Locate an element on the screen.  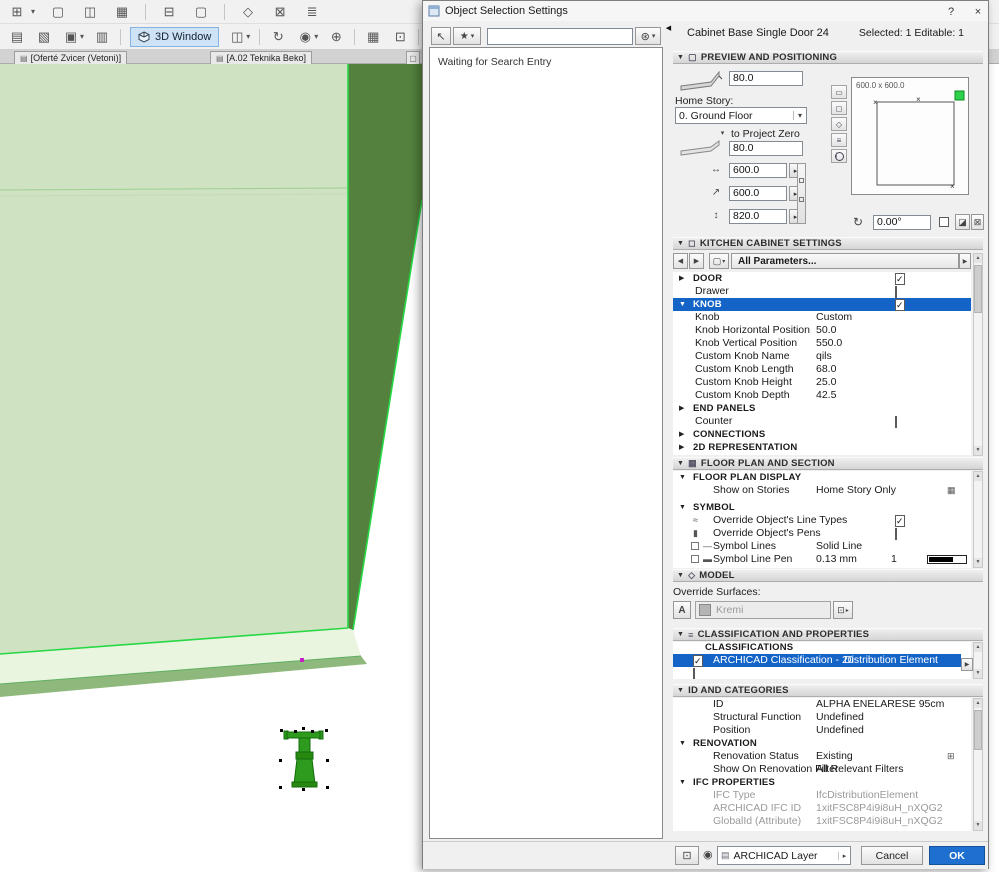
prev-page-button: ◀ is located at coordinates (680, 261).